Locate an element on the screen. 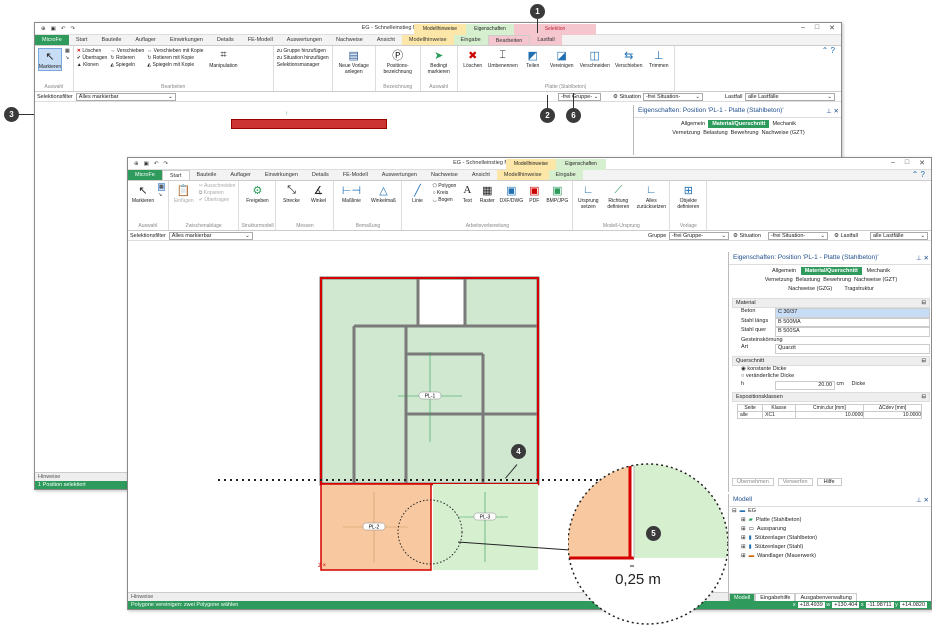 This screenshot has height=638, width=932. beton-value: C 30/37 is located at coordinates (852, 313).